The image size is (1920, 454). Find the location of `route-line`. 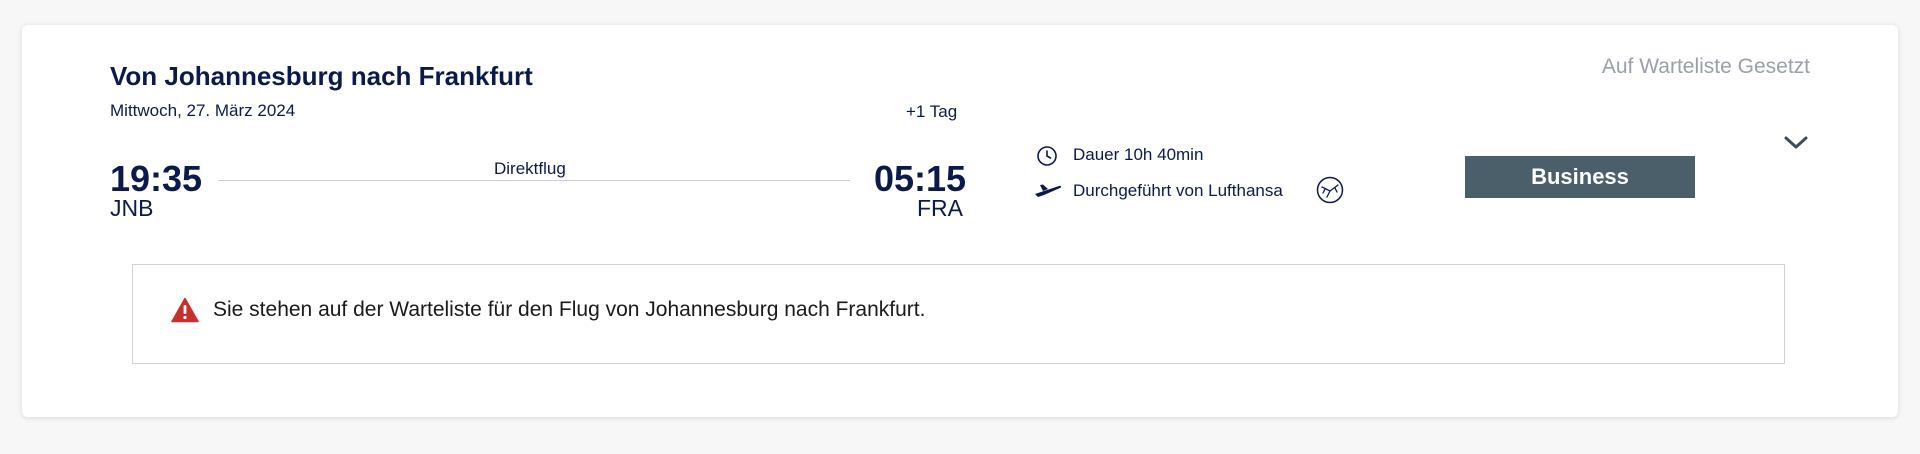

route-line is located at coordinates (534, 180).